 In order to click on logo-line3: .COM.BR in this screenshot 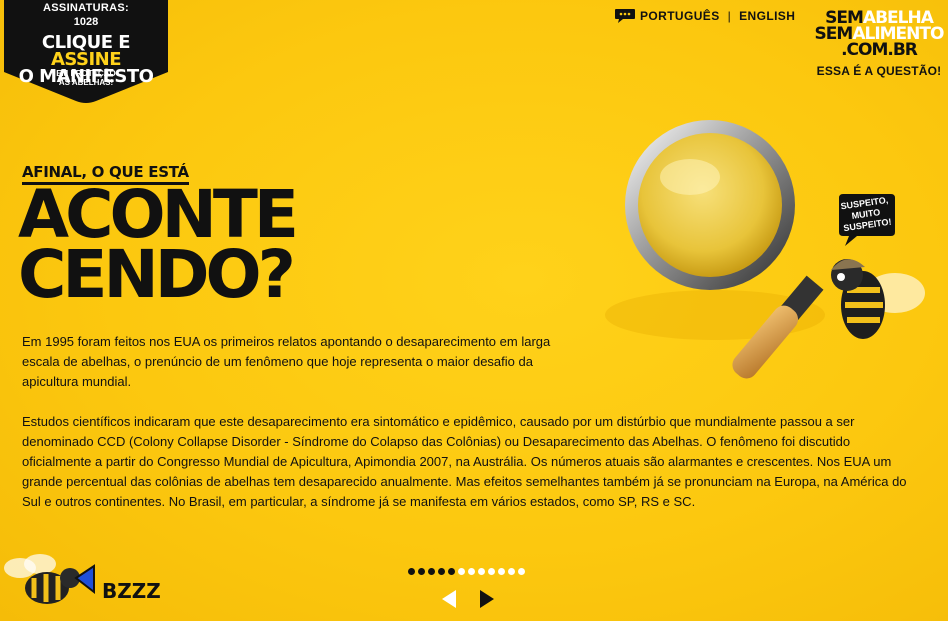, I will do `click(879, 50)`.